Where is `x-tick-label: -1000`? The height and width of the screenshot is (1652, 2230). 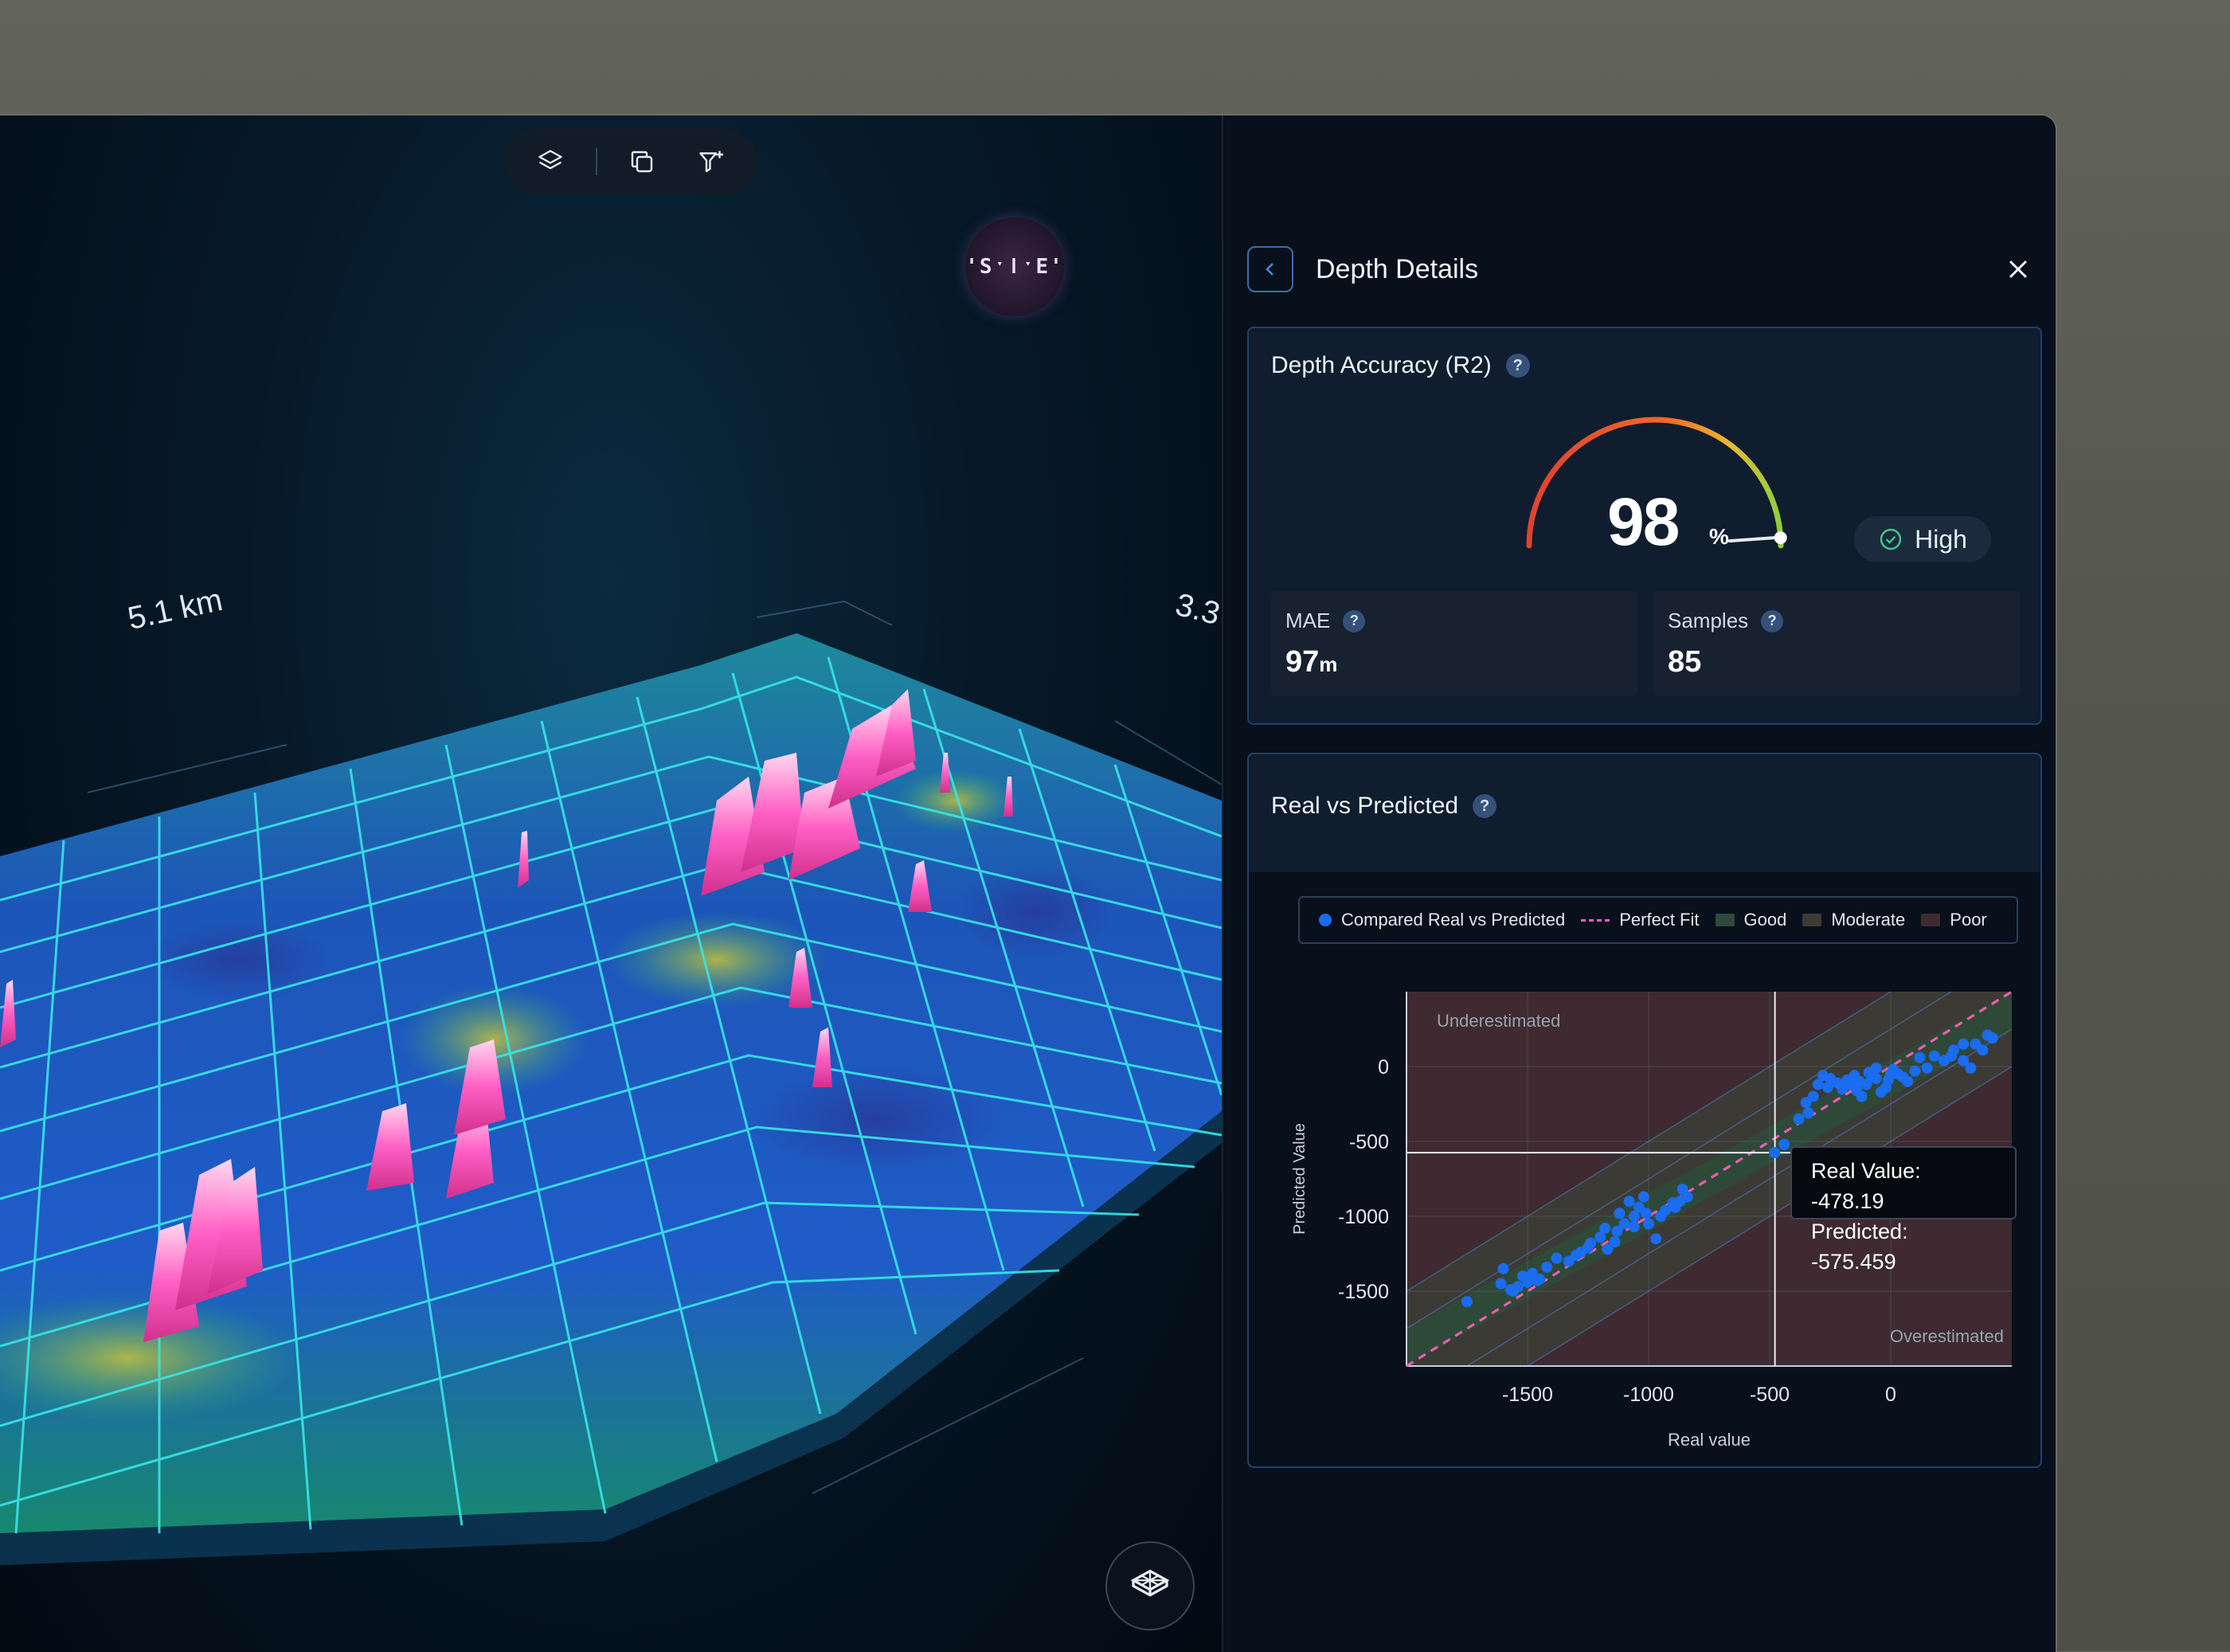
x-tick-label: -1000 is located at coordinates (1648, 1395).